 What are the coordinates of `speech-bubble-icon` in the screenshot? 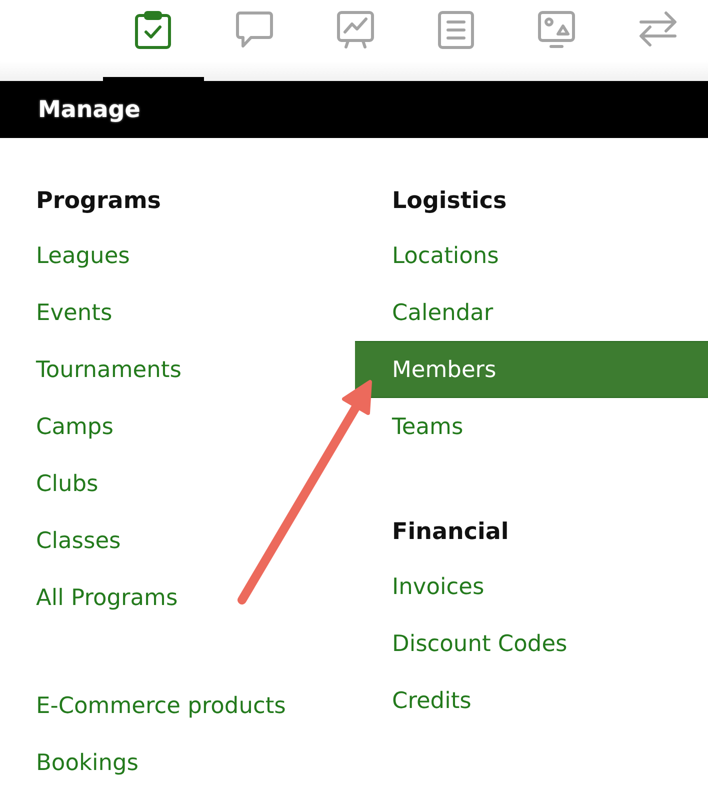 It's located at (254, 30).